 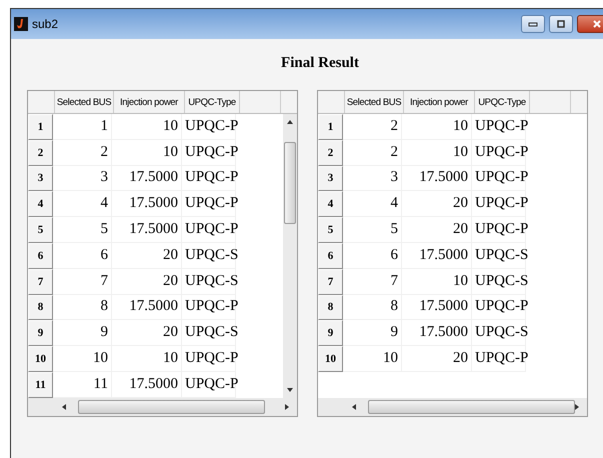 What do you see at coordinates (82, 127) in the screenshot?
I see `table-cell: 1` at bounding box center [82, 127].